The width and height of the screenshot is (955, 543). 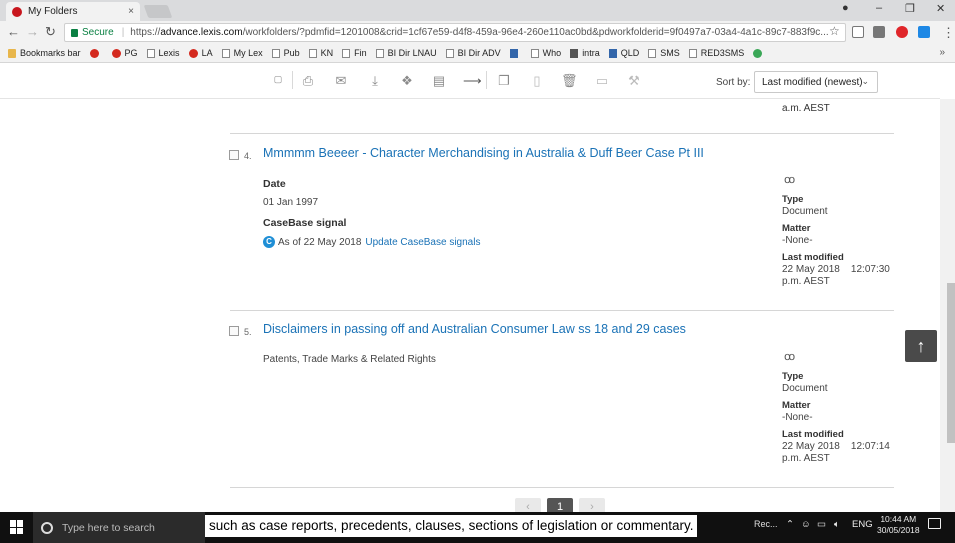 I want to click on tab-title: My Folders, so click(x=53, y=11).